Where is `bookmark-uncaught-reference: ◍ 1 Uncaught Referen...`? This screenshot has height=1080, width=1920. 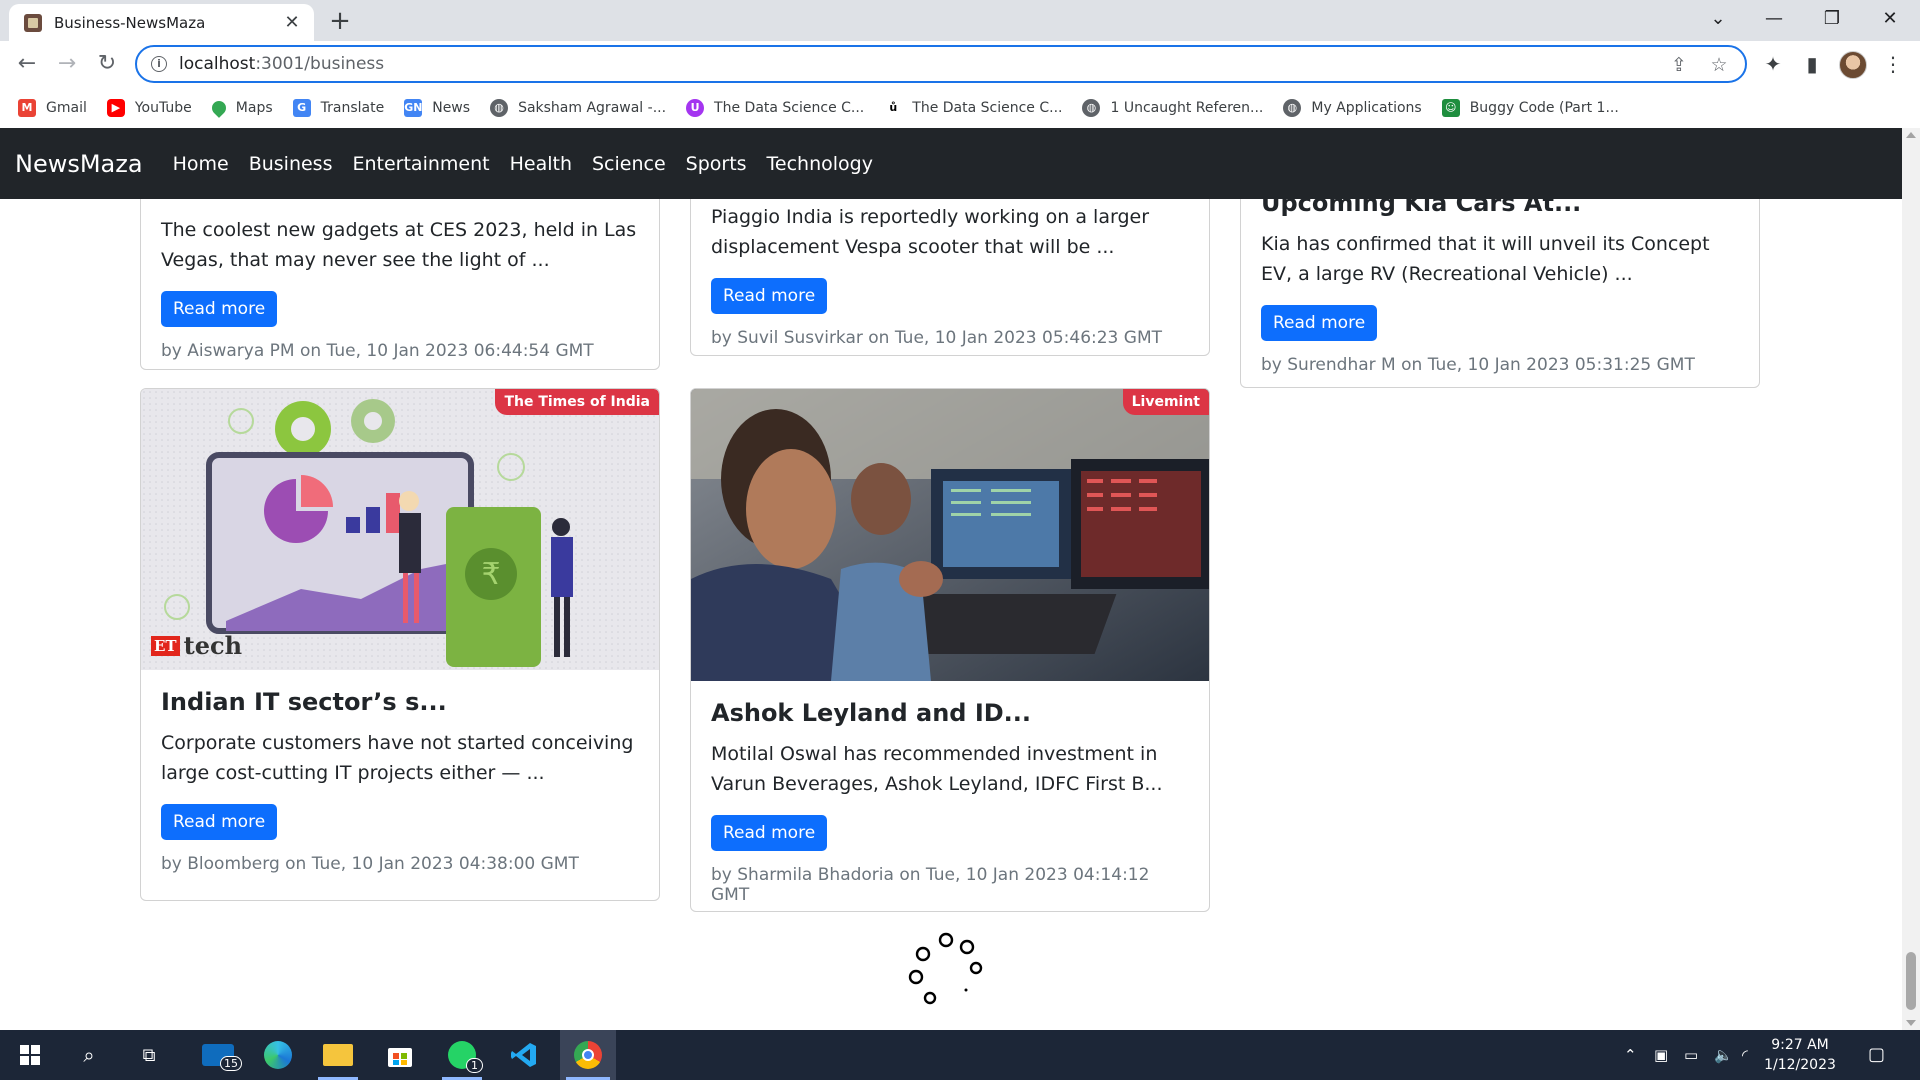 bookmark-uncaught-reference: ◍ 1 Uncaught Referen... is located at coordinates (1172, 107).